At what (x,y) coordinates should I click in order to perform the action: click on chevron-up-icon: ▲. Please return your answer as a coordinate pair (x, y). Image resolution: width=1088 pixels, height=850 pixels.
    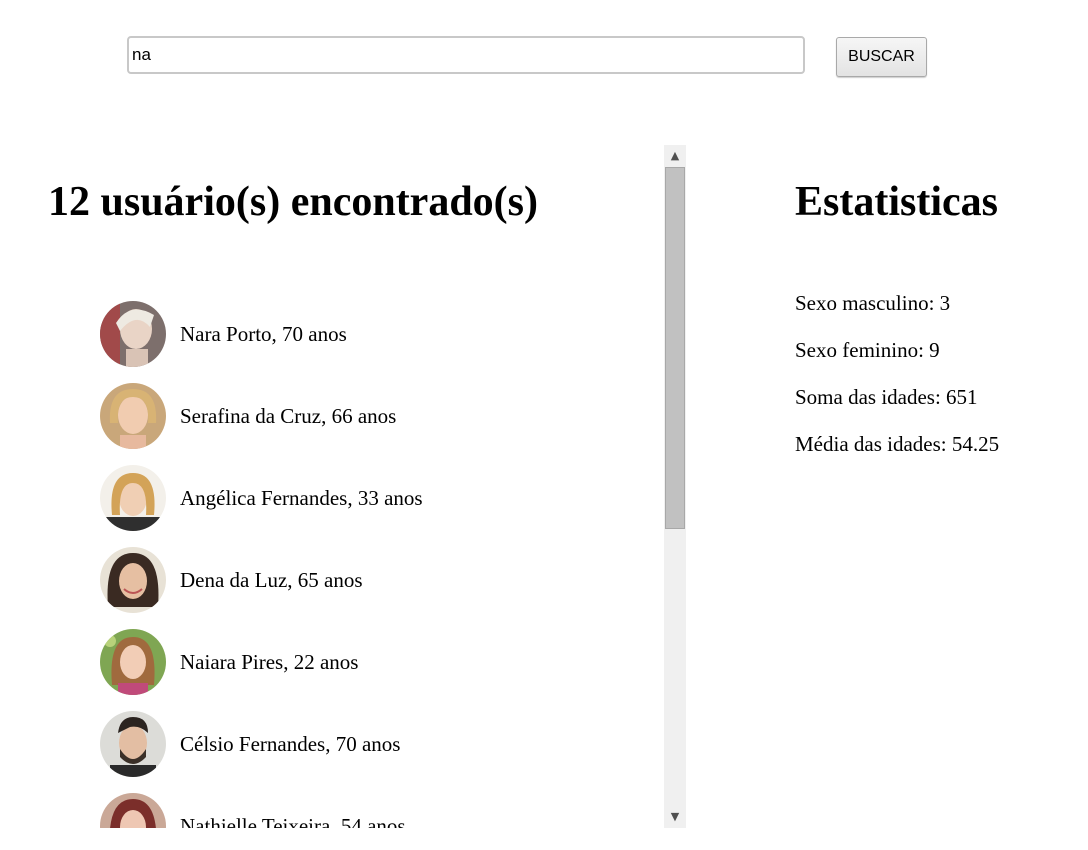
    Looking at the image, I should click on (675, 156).